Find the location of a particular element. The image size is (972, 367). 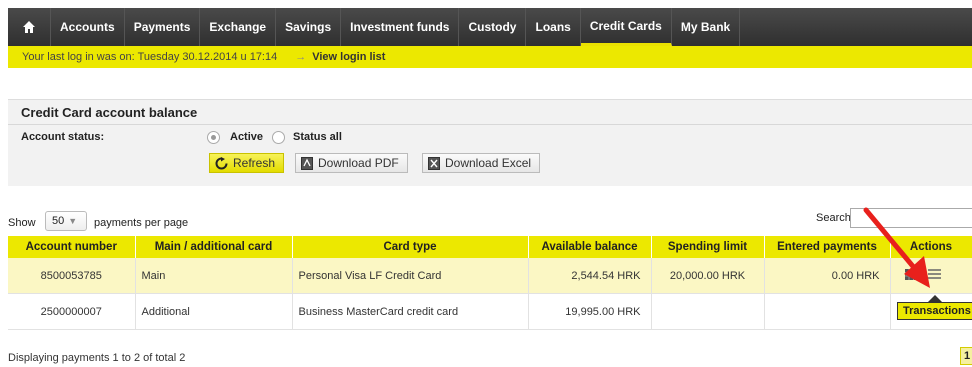

card-type-cell: Personal Visa LF Credit Card is located at coordinates (410, 276).